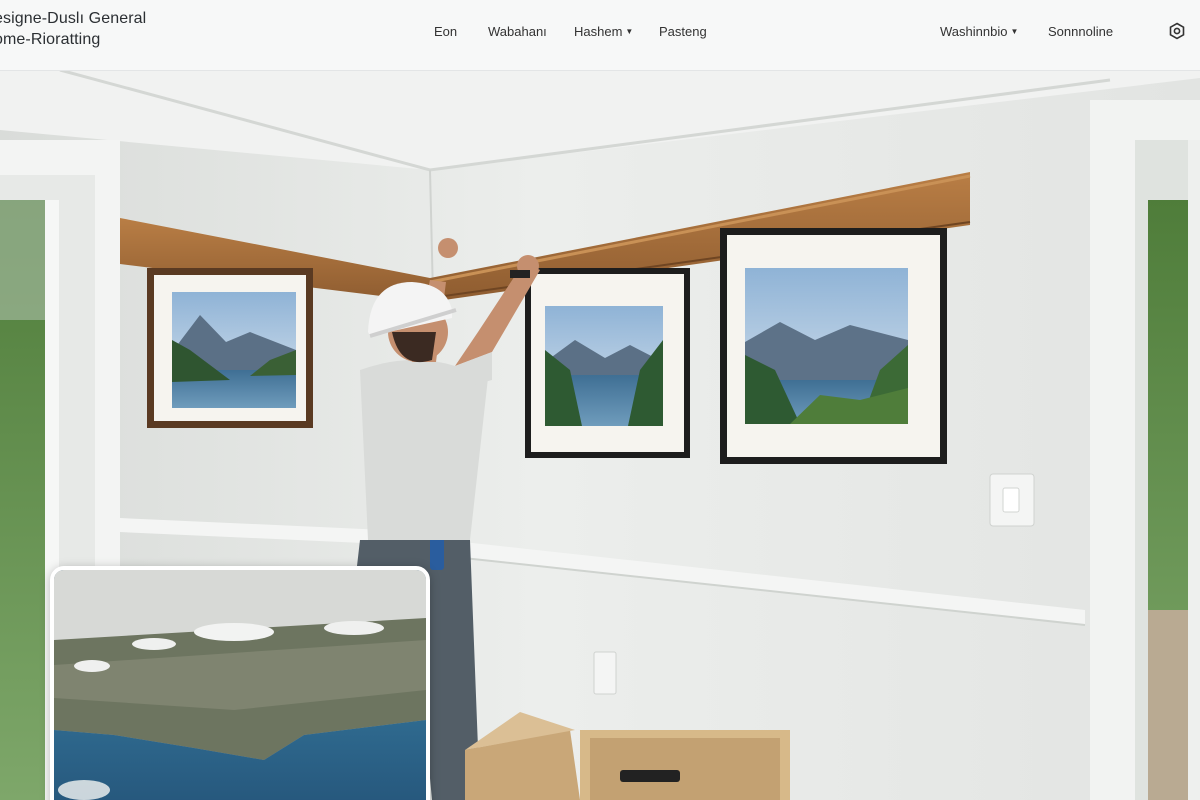 Image resolution: width=1200 pixels, height=800 pixels. What do you see at coordinates (50, 39) in the screenshot?
I see `brand-line-2: ome-Rioratting` at bounding box center [50, 39].